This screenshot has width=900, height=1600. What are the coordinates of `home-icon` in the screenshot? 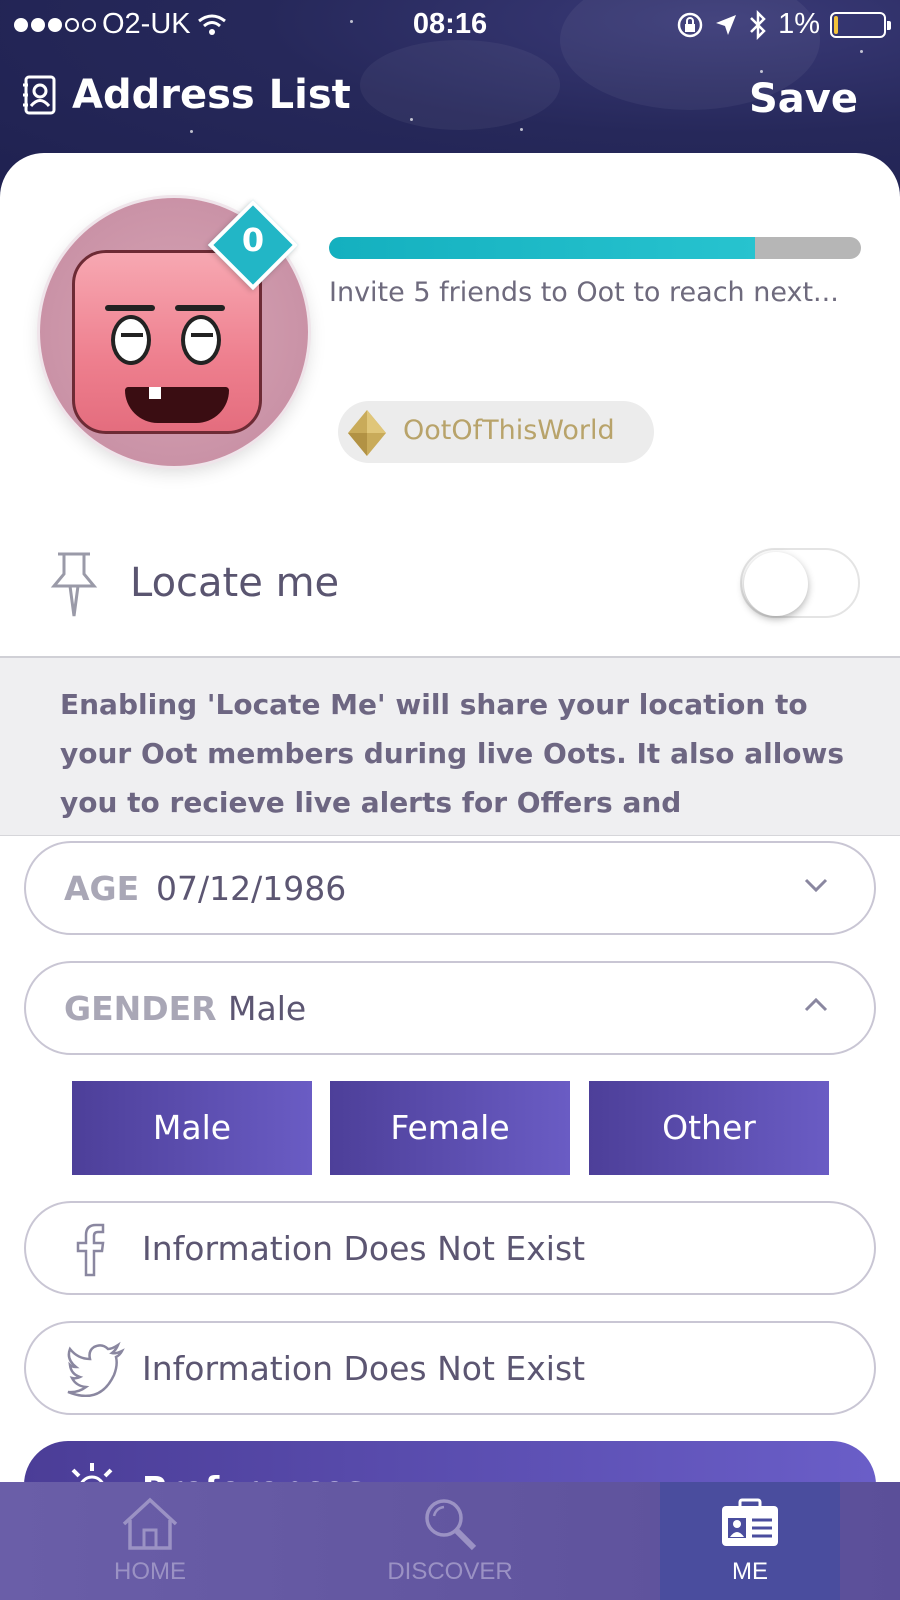 It's located at (150, 1523).